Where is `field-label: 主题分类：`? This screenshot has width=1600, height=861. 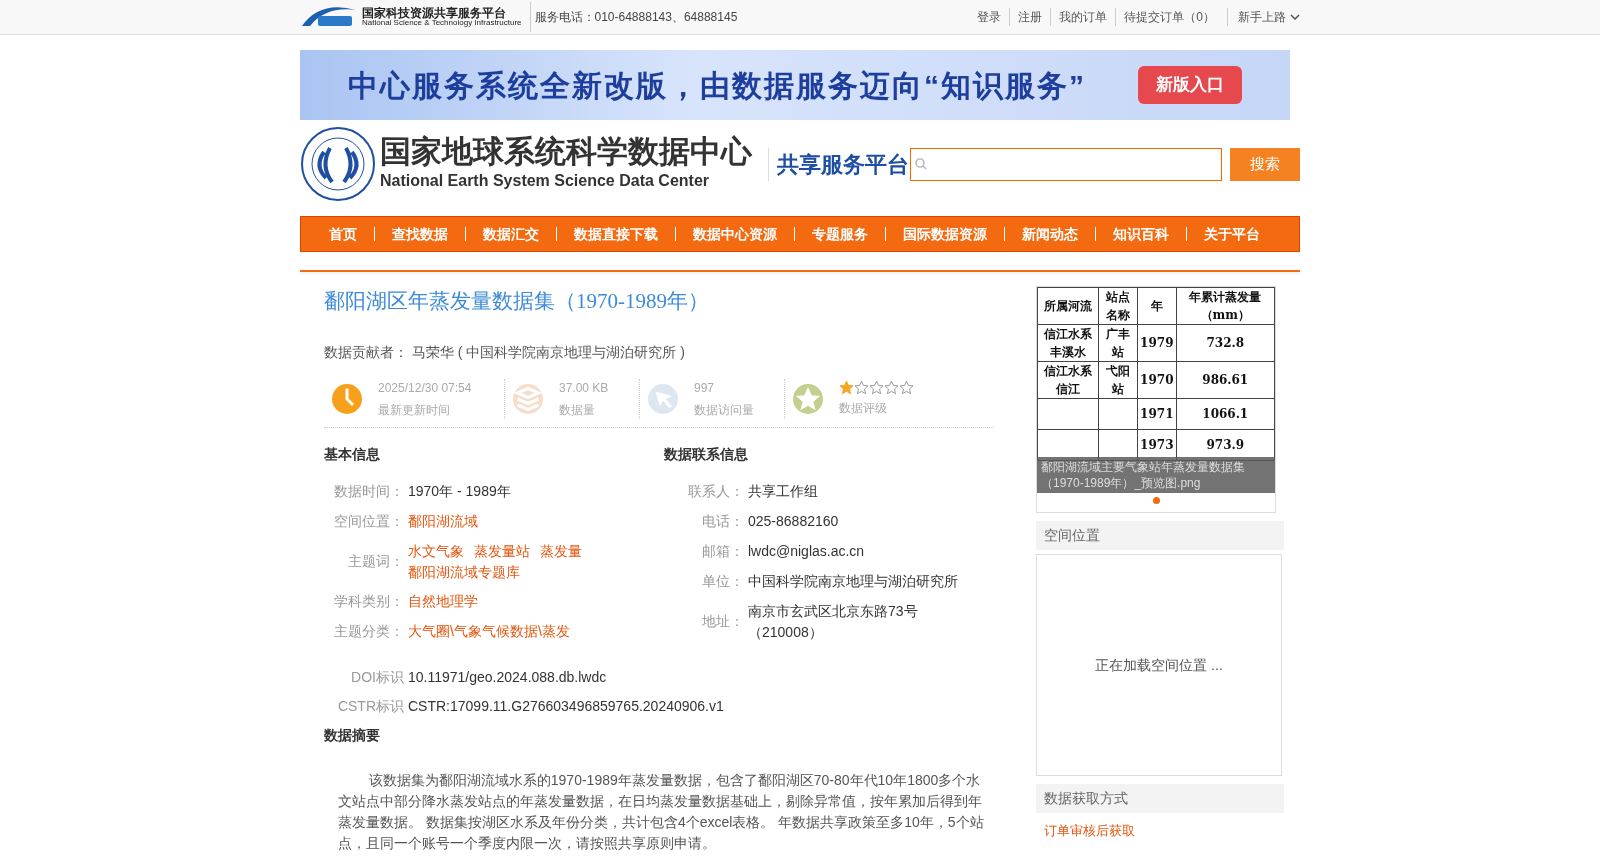 field-label: 主题分类： is located at coordinates (368, 631).